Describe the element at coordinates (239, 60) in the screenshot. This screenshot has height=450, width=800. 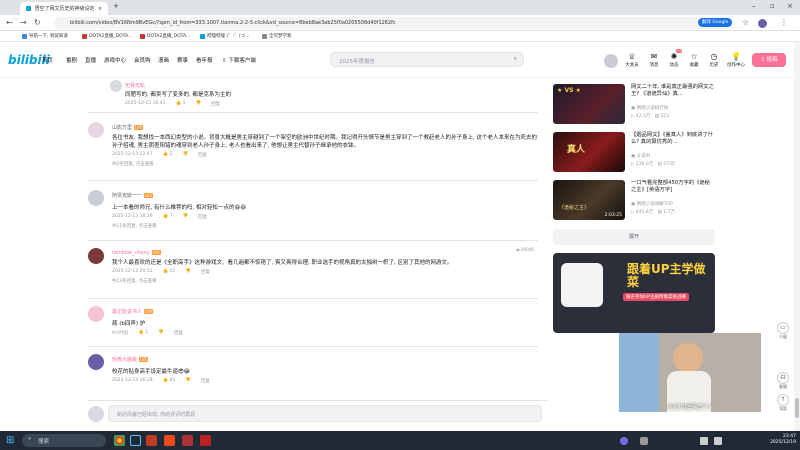
I see `nav-download-client: ⇩ 下载客户端` at that location.